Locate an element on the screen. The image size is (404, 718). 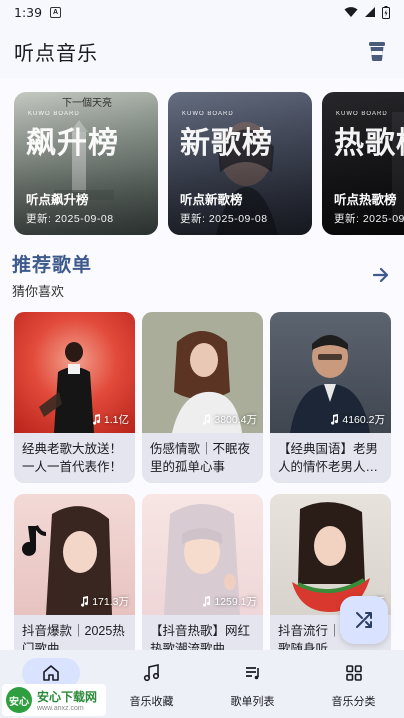
playlist-card: 3800.4万 伤感情歌｜不眠夜里的孤单心事 is located at coordinates (202, 397).